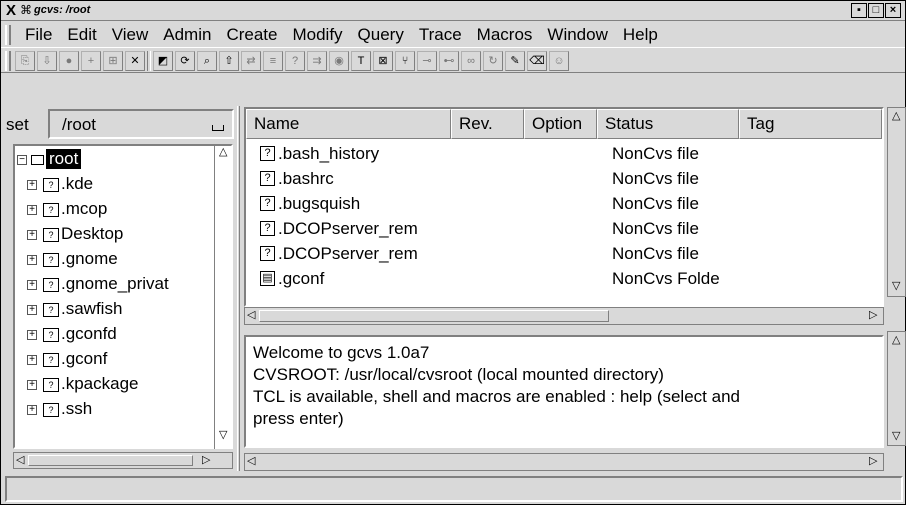 This screenshot has width=906, height=505. I want to click on tree-horizontal-scrollbar: ◁ ▷, so click(123, 460).